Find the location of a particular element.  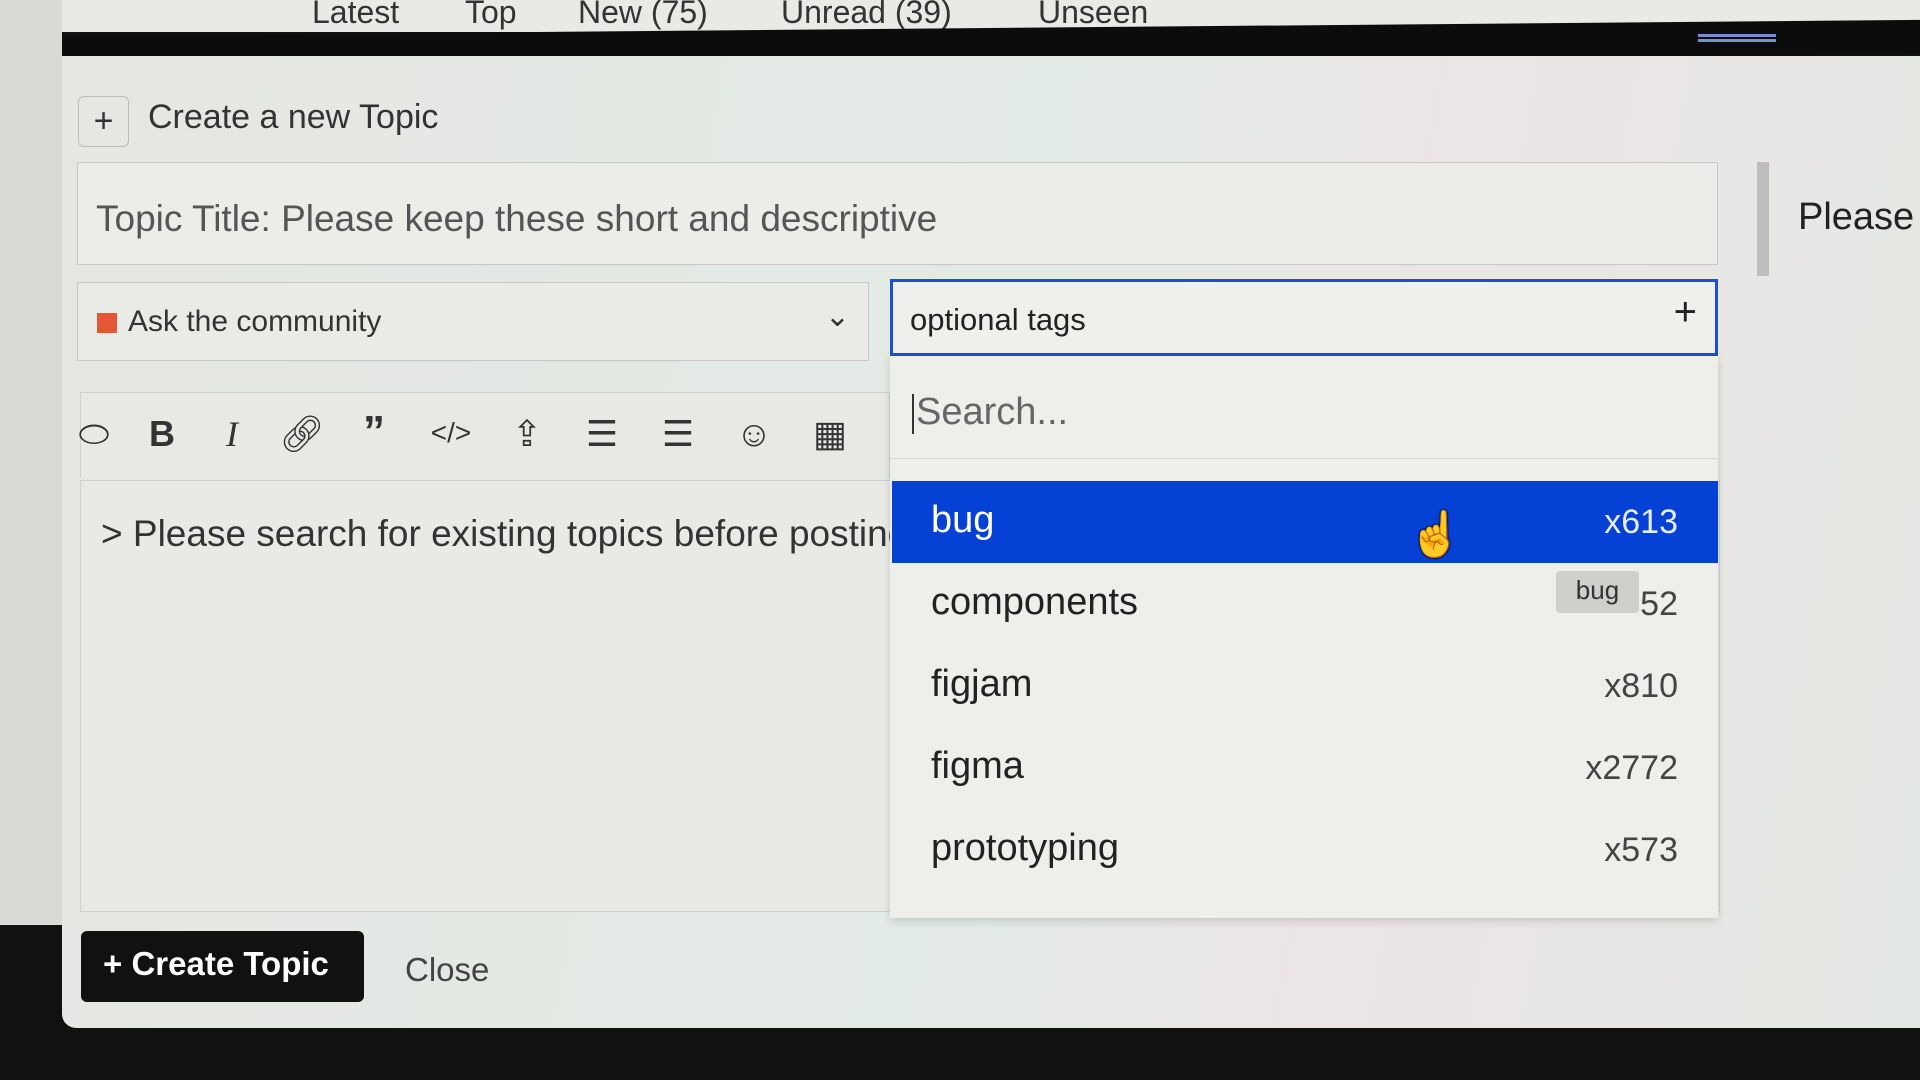

tooltip: bug is located at coordinates (1597, 592).